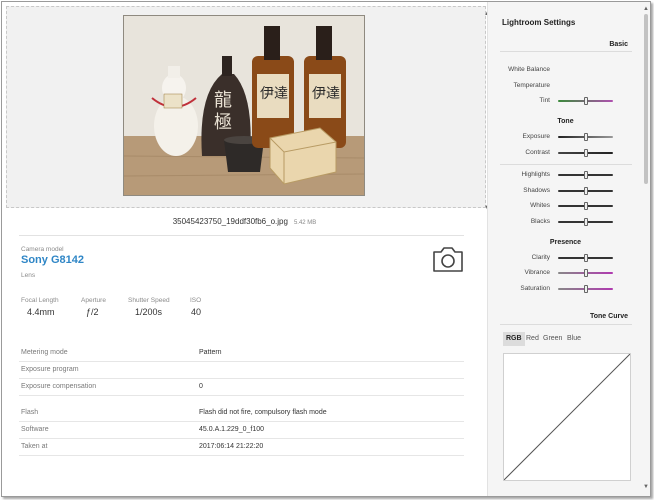  Describe the element at coordinates (618, 44) in the screenshot. I see `section-basic: Basic` at that location.